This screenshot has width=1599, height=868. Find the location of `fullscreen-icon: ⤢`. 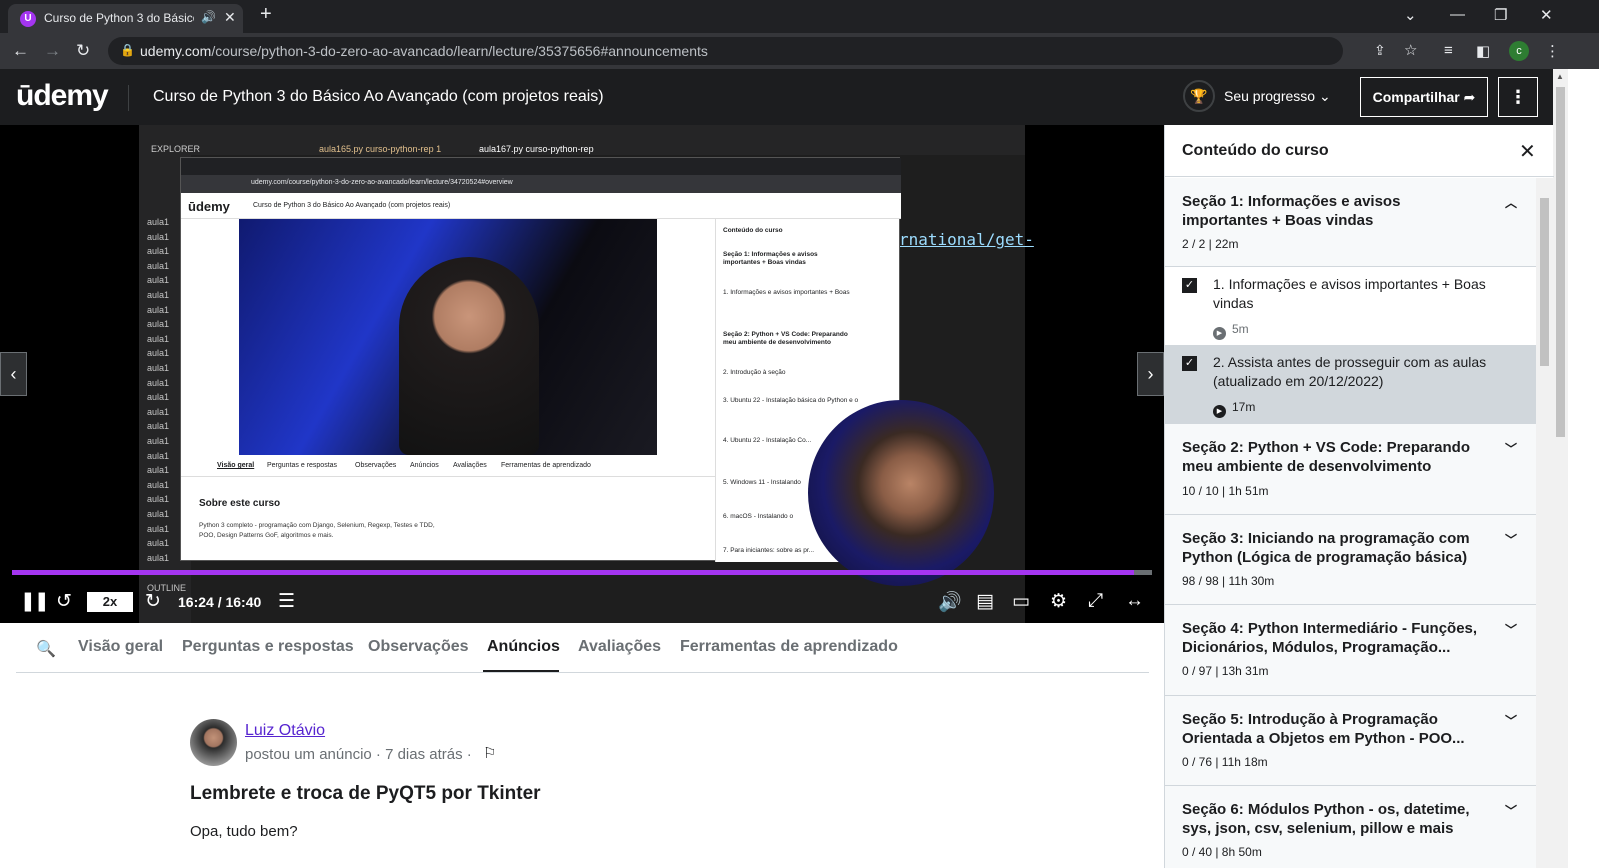

fullscreen-icon: ⤢ is located at coordinates (1095, 601).